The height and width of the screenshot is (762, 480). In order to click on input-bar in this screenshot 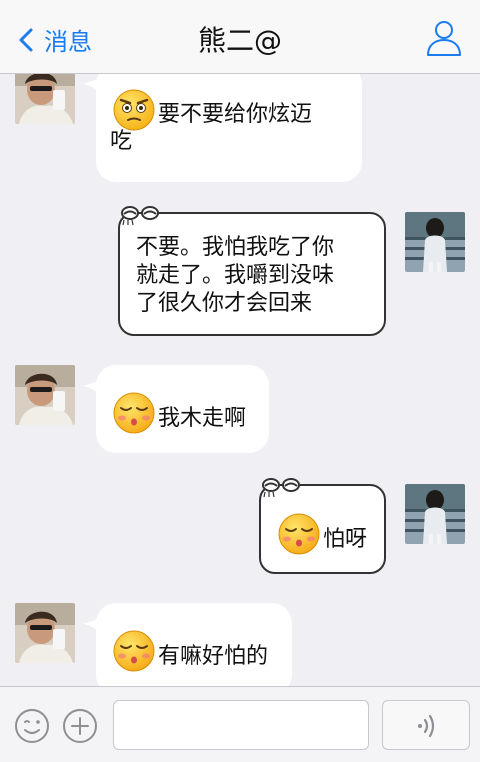, I will do `click(240, 724)`.